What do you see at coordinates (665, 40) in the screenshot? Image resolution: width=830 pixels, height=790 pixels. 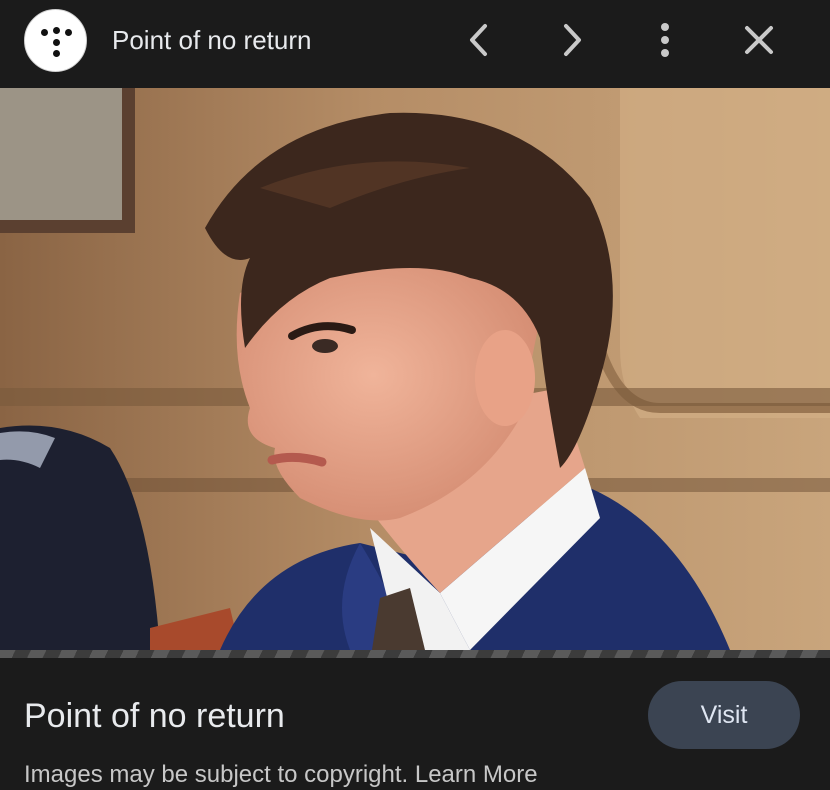 I see `more-vert-icon` at bounding box center [665, 40].